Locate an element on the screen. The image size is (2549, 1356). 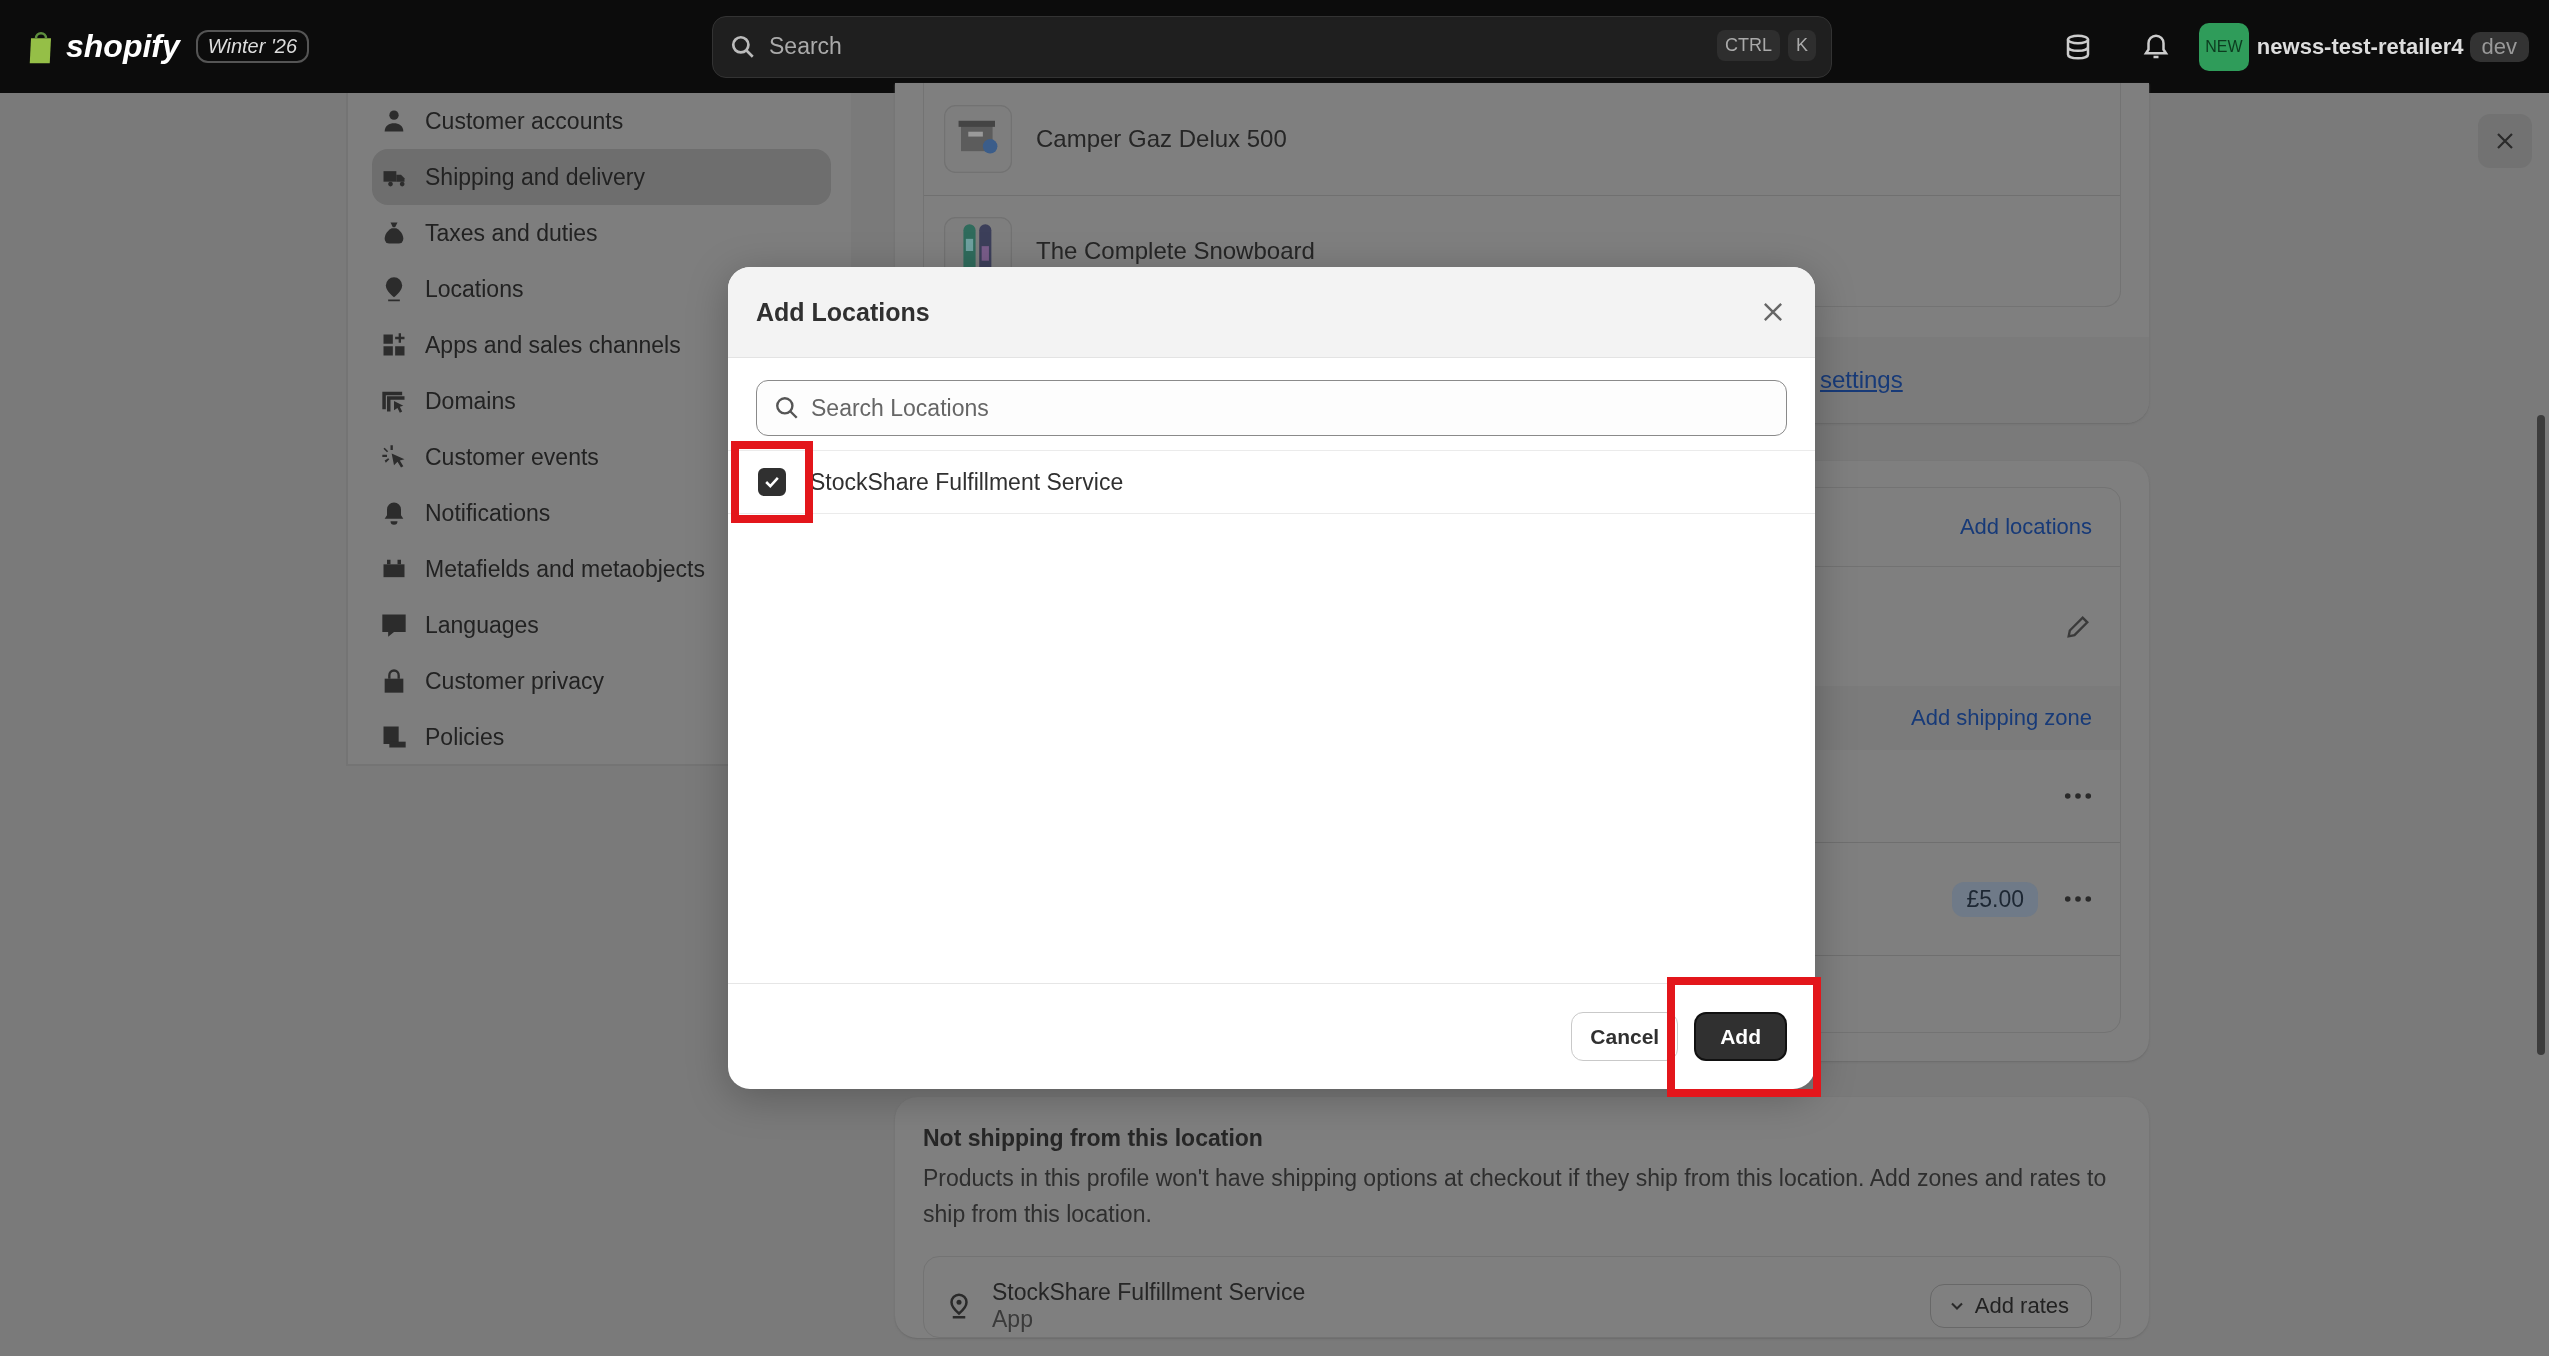
store-avatar: NEW is located at coordinates (2223, 46).